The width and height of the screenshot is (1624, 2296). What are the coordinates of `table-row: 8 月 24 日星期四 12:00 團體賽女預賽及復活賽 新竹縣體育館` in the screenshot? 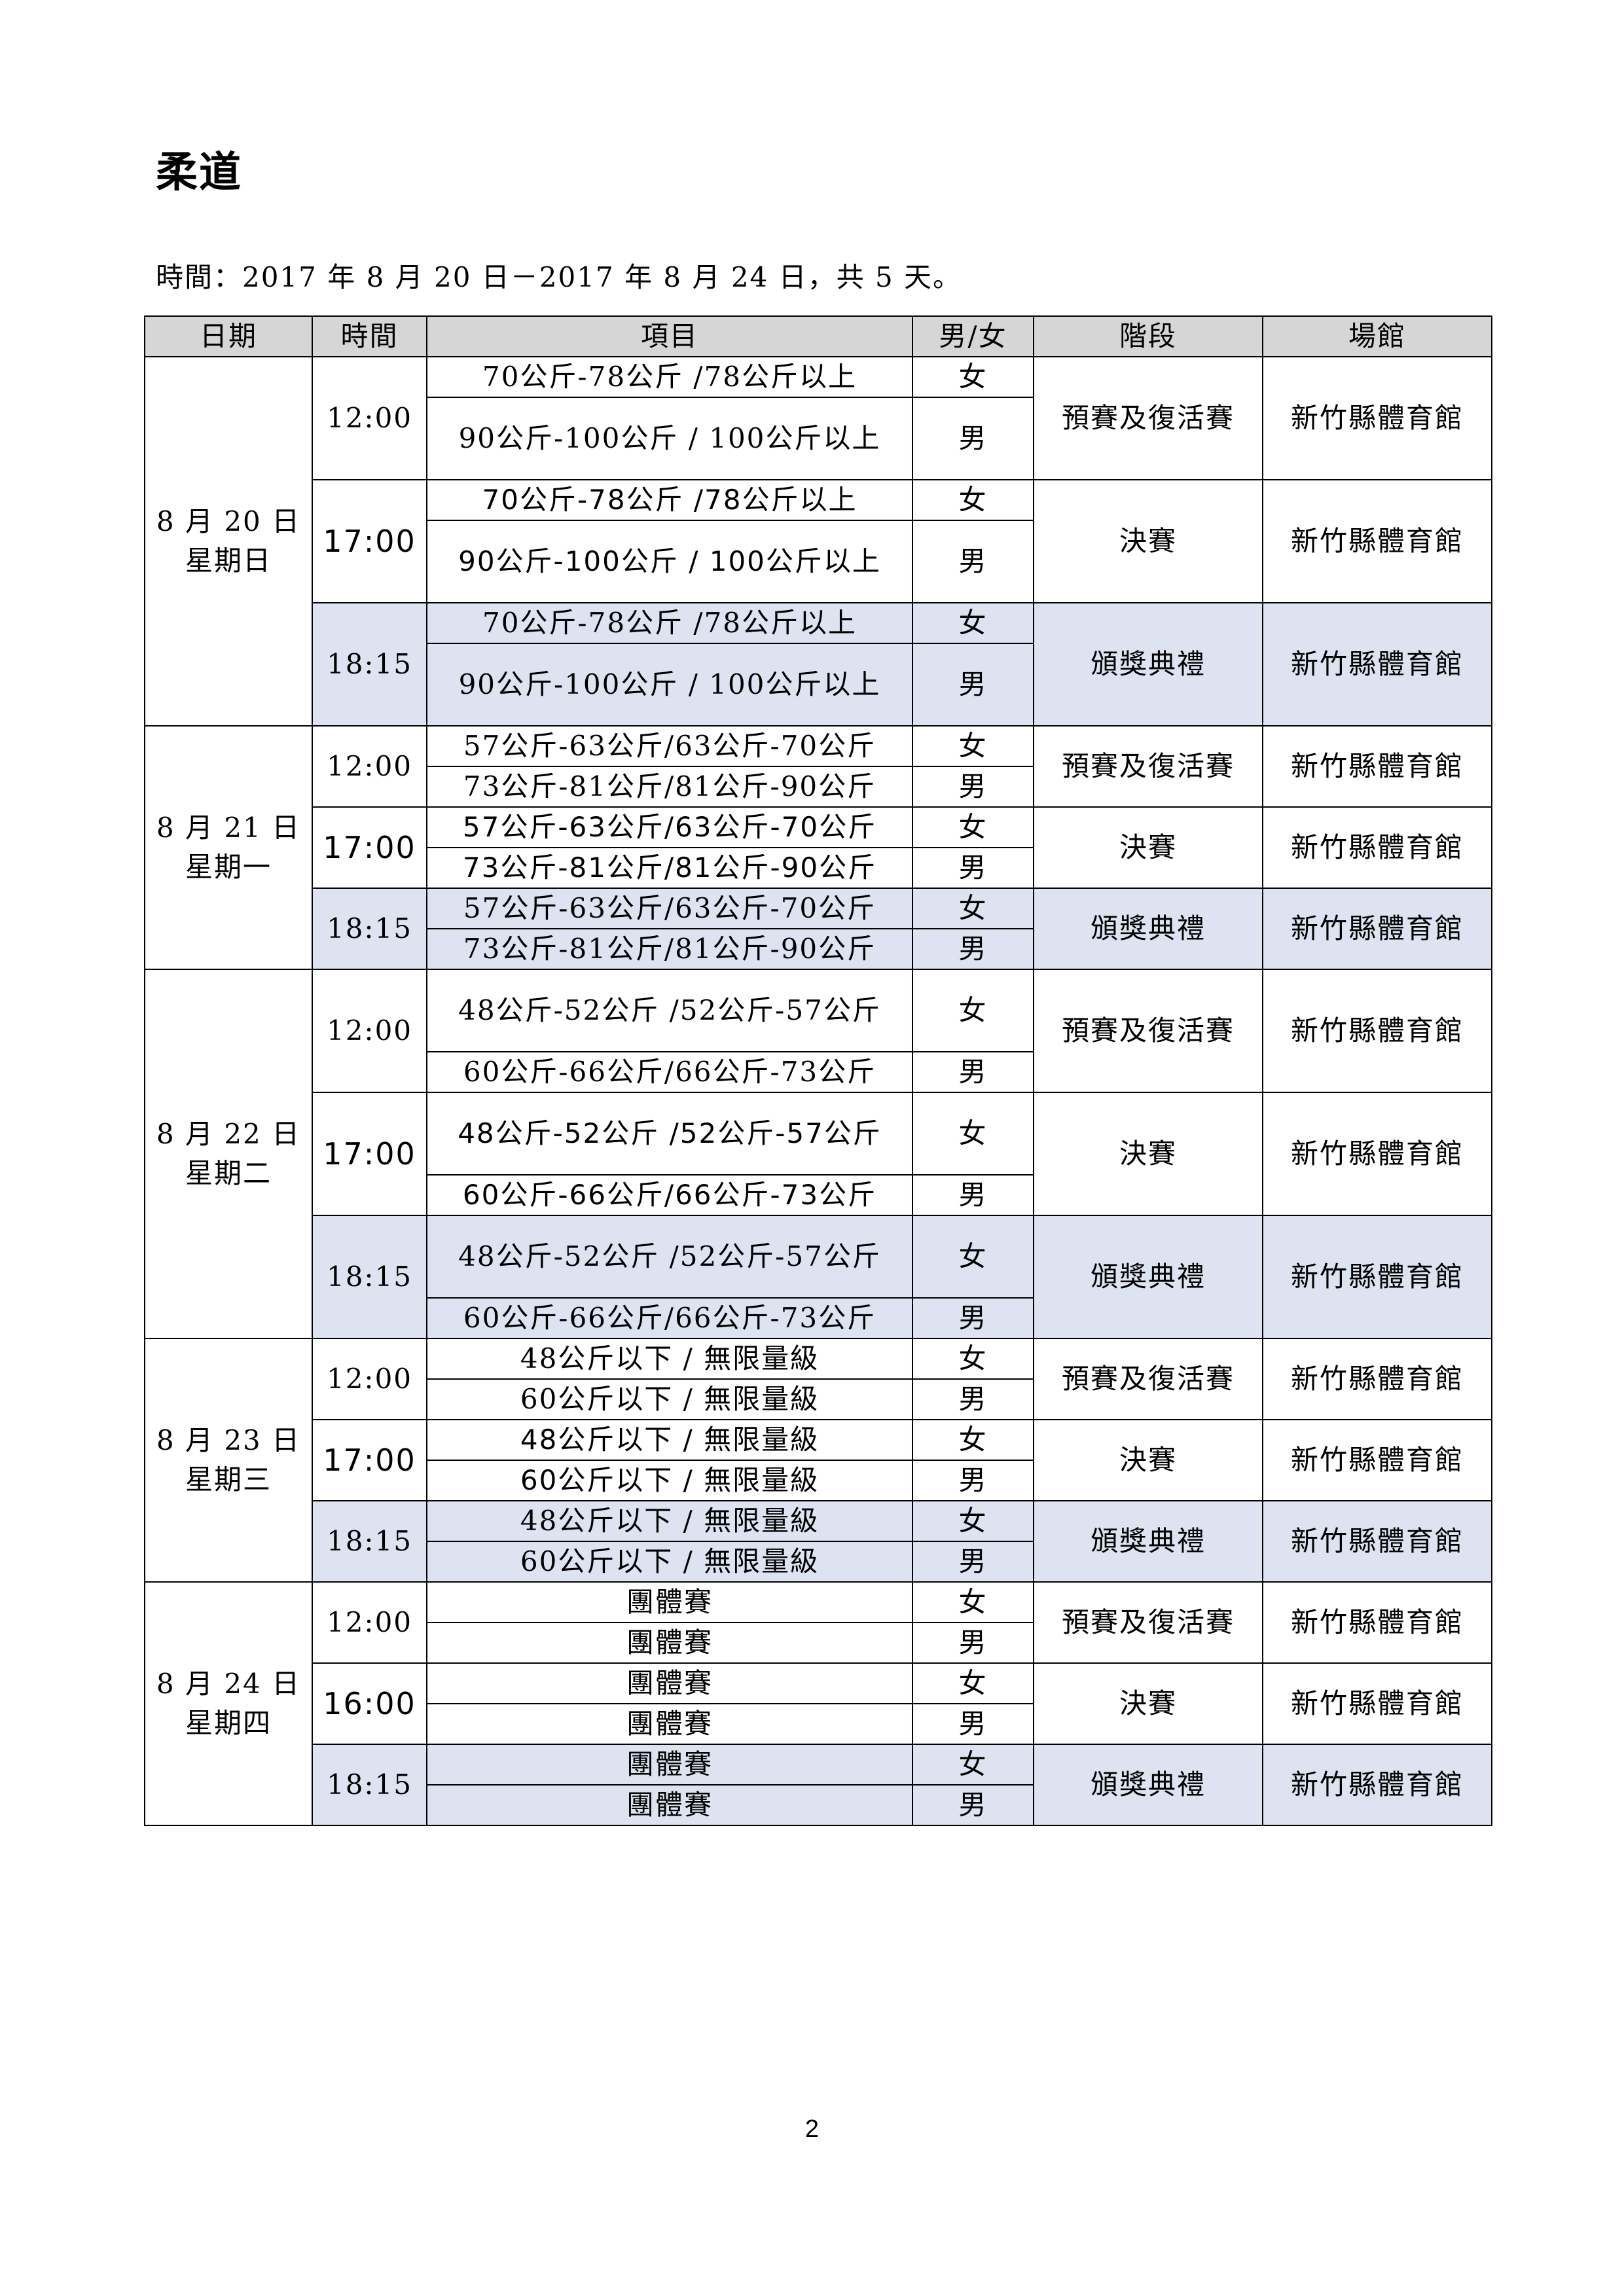 It's located at (818, 1703).